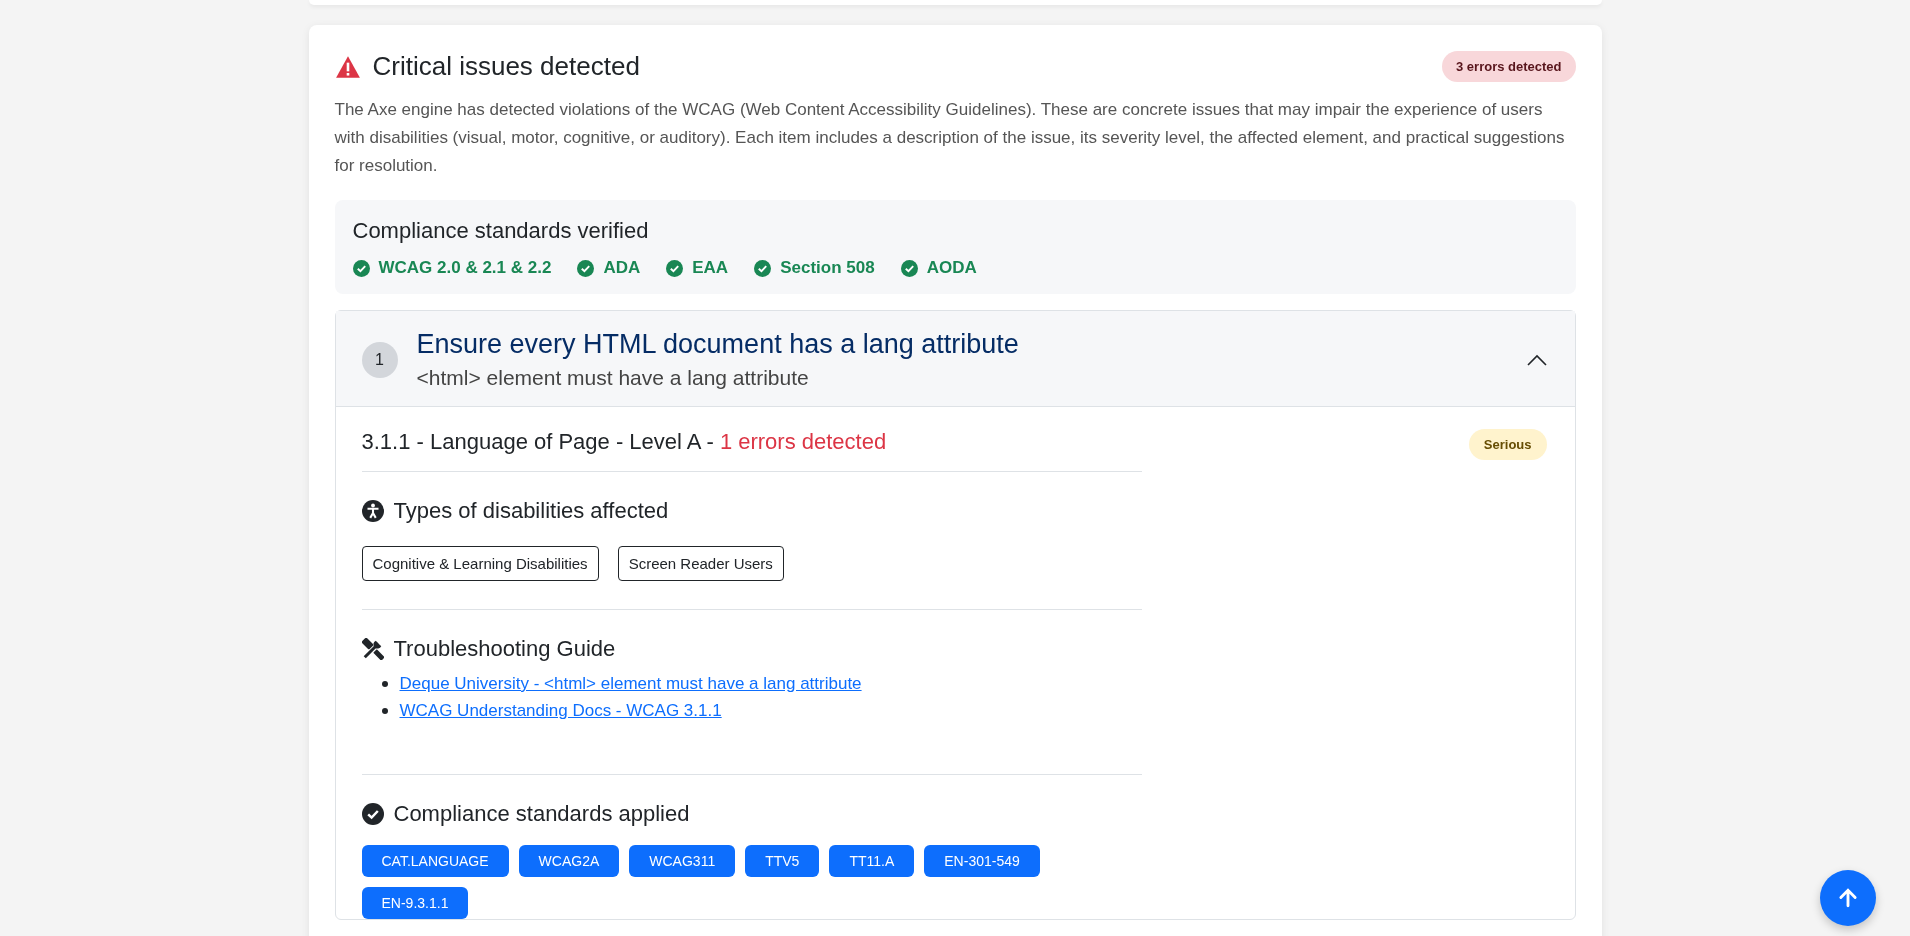 The height and width of the screenshot is (936, 1910). What do you see at coordinates (372, 649) in the screenshot?
I see `tools-icon` at bounding box center [372, 649].